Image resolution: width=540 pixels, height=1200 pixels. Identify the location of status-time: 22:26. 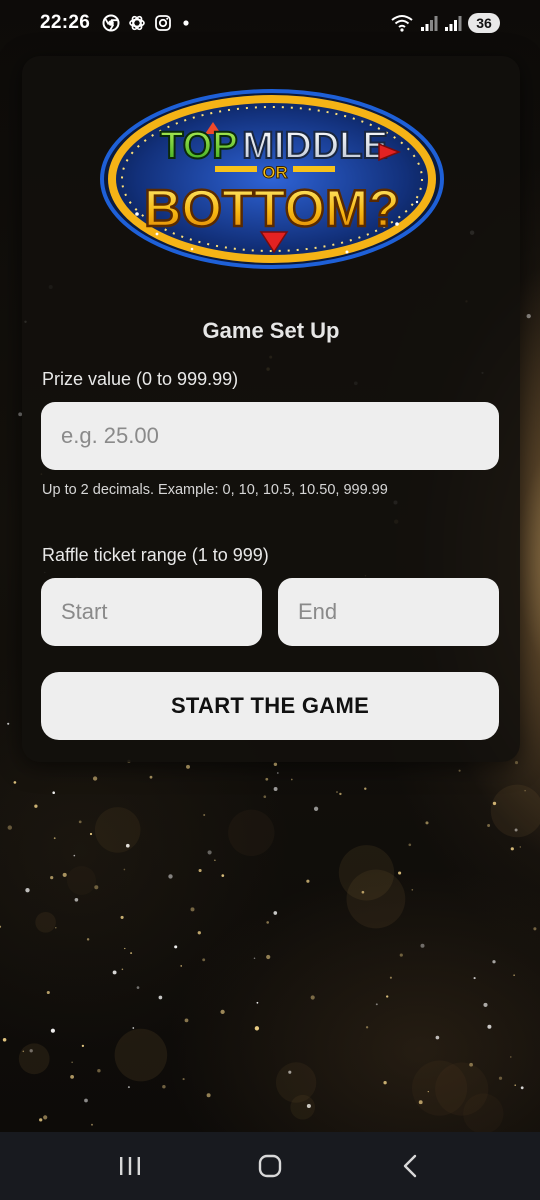
(65, 22).